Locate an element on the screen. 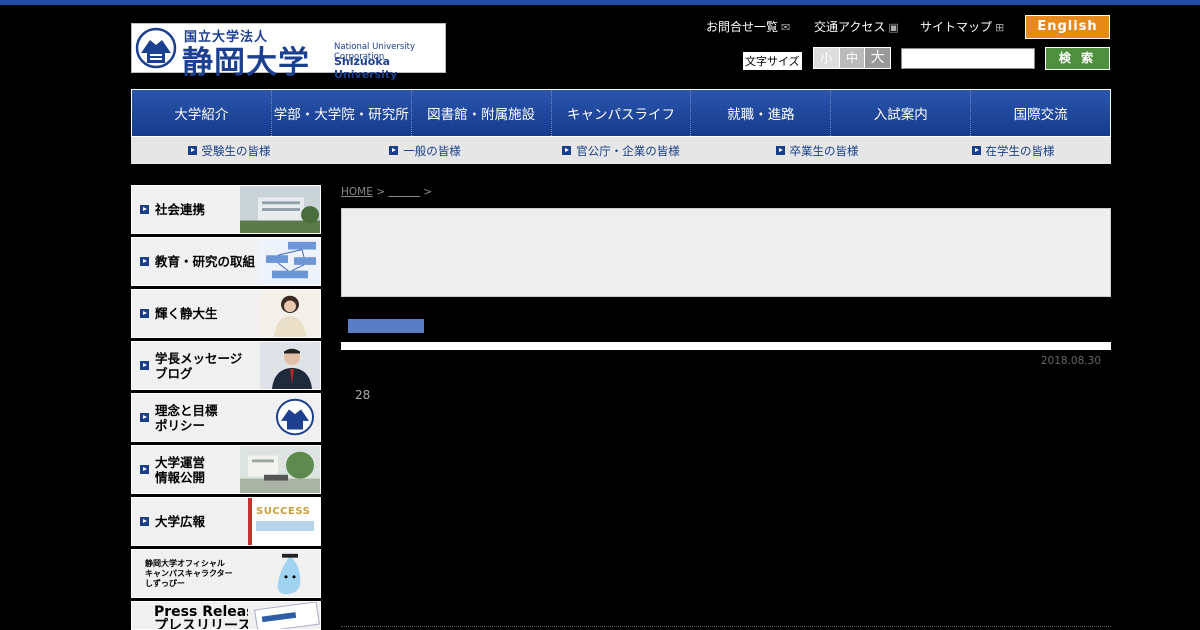 The width and height of the screenshot is (1200, 630). sidebar-item-management-disclosure: 大学運営 情報公開 is located at coordinates (226, 469).